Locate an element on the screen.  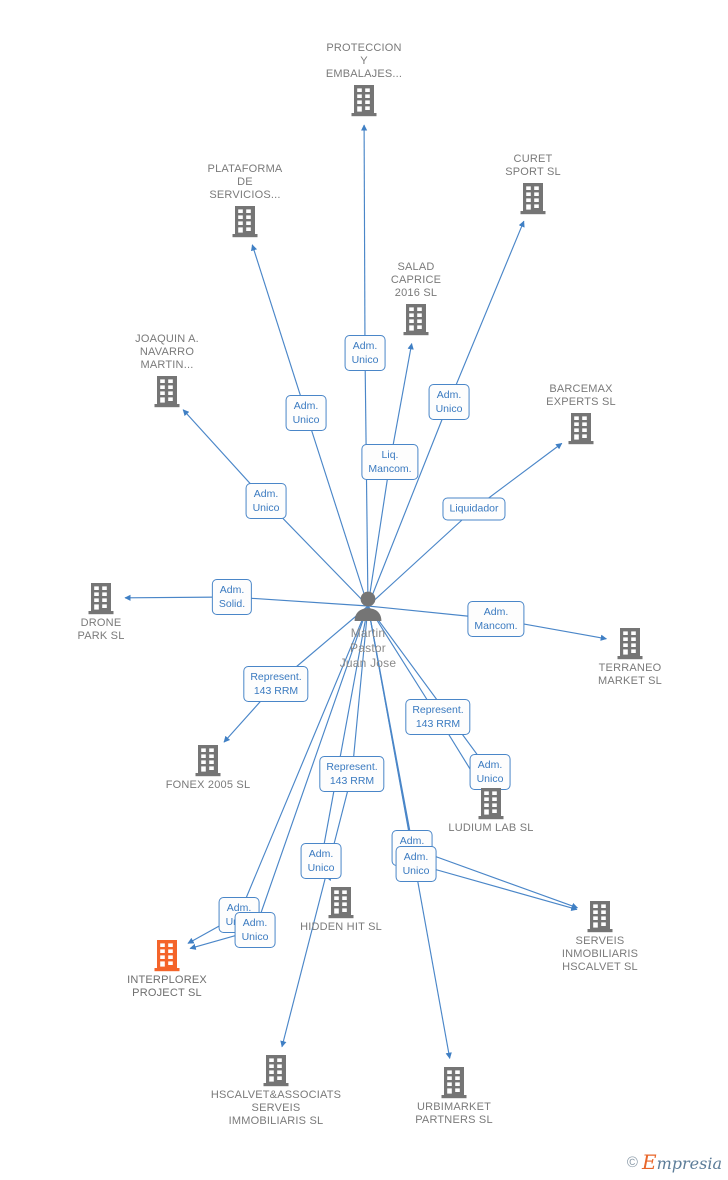
node-label-drone: DRONE PARK SL is located at coordinates (101, 629).